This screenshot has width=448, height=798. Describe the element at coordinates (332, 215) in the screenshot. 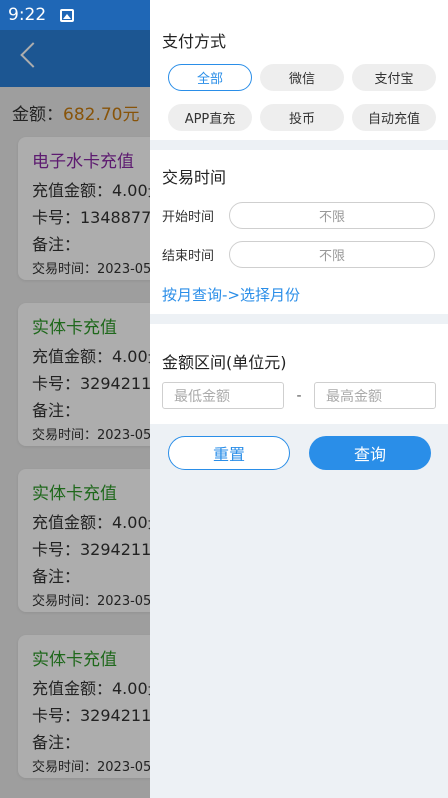

I see `start-time-picker: 不限` at that location.